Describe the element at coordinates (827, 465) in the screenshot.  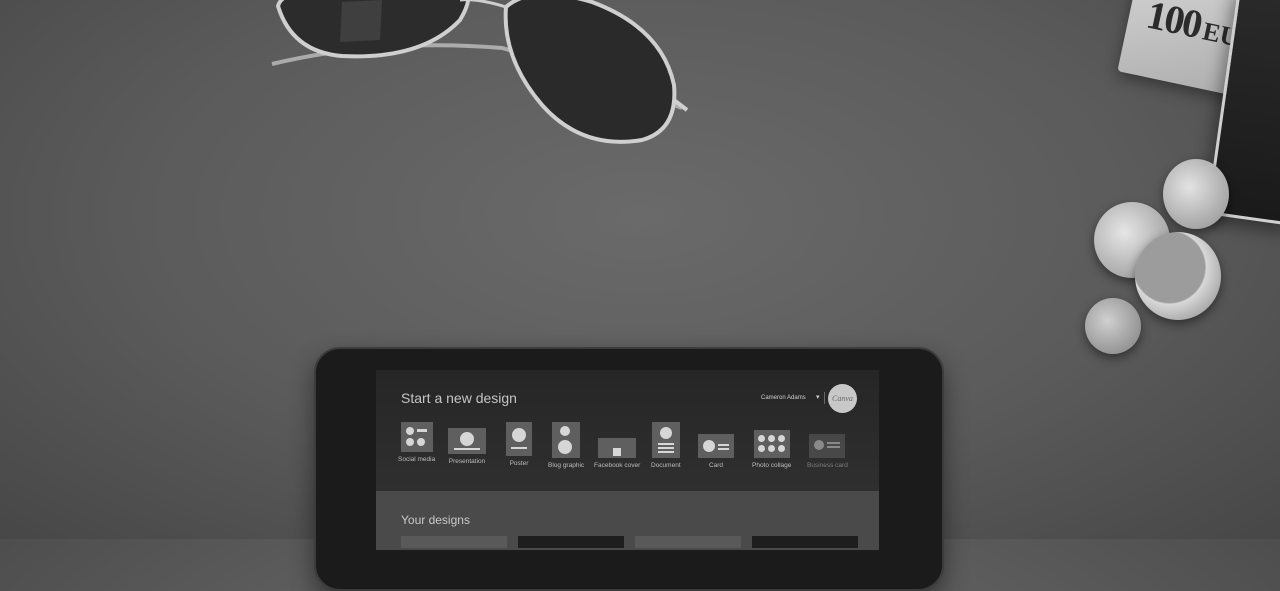
I see `design-type-label: Business card` at that location.